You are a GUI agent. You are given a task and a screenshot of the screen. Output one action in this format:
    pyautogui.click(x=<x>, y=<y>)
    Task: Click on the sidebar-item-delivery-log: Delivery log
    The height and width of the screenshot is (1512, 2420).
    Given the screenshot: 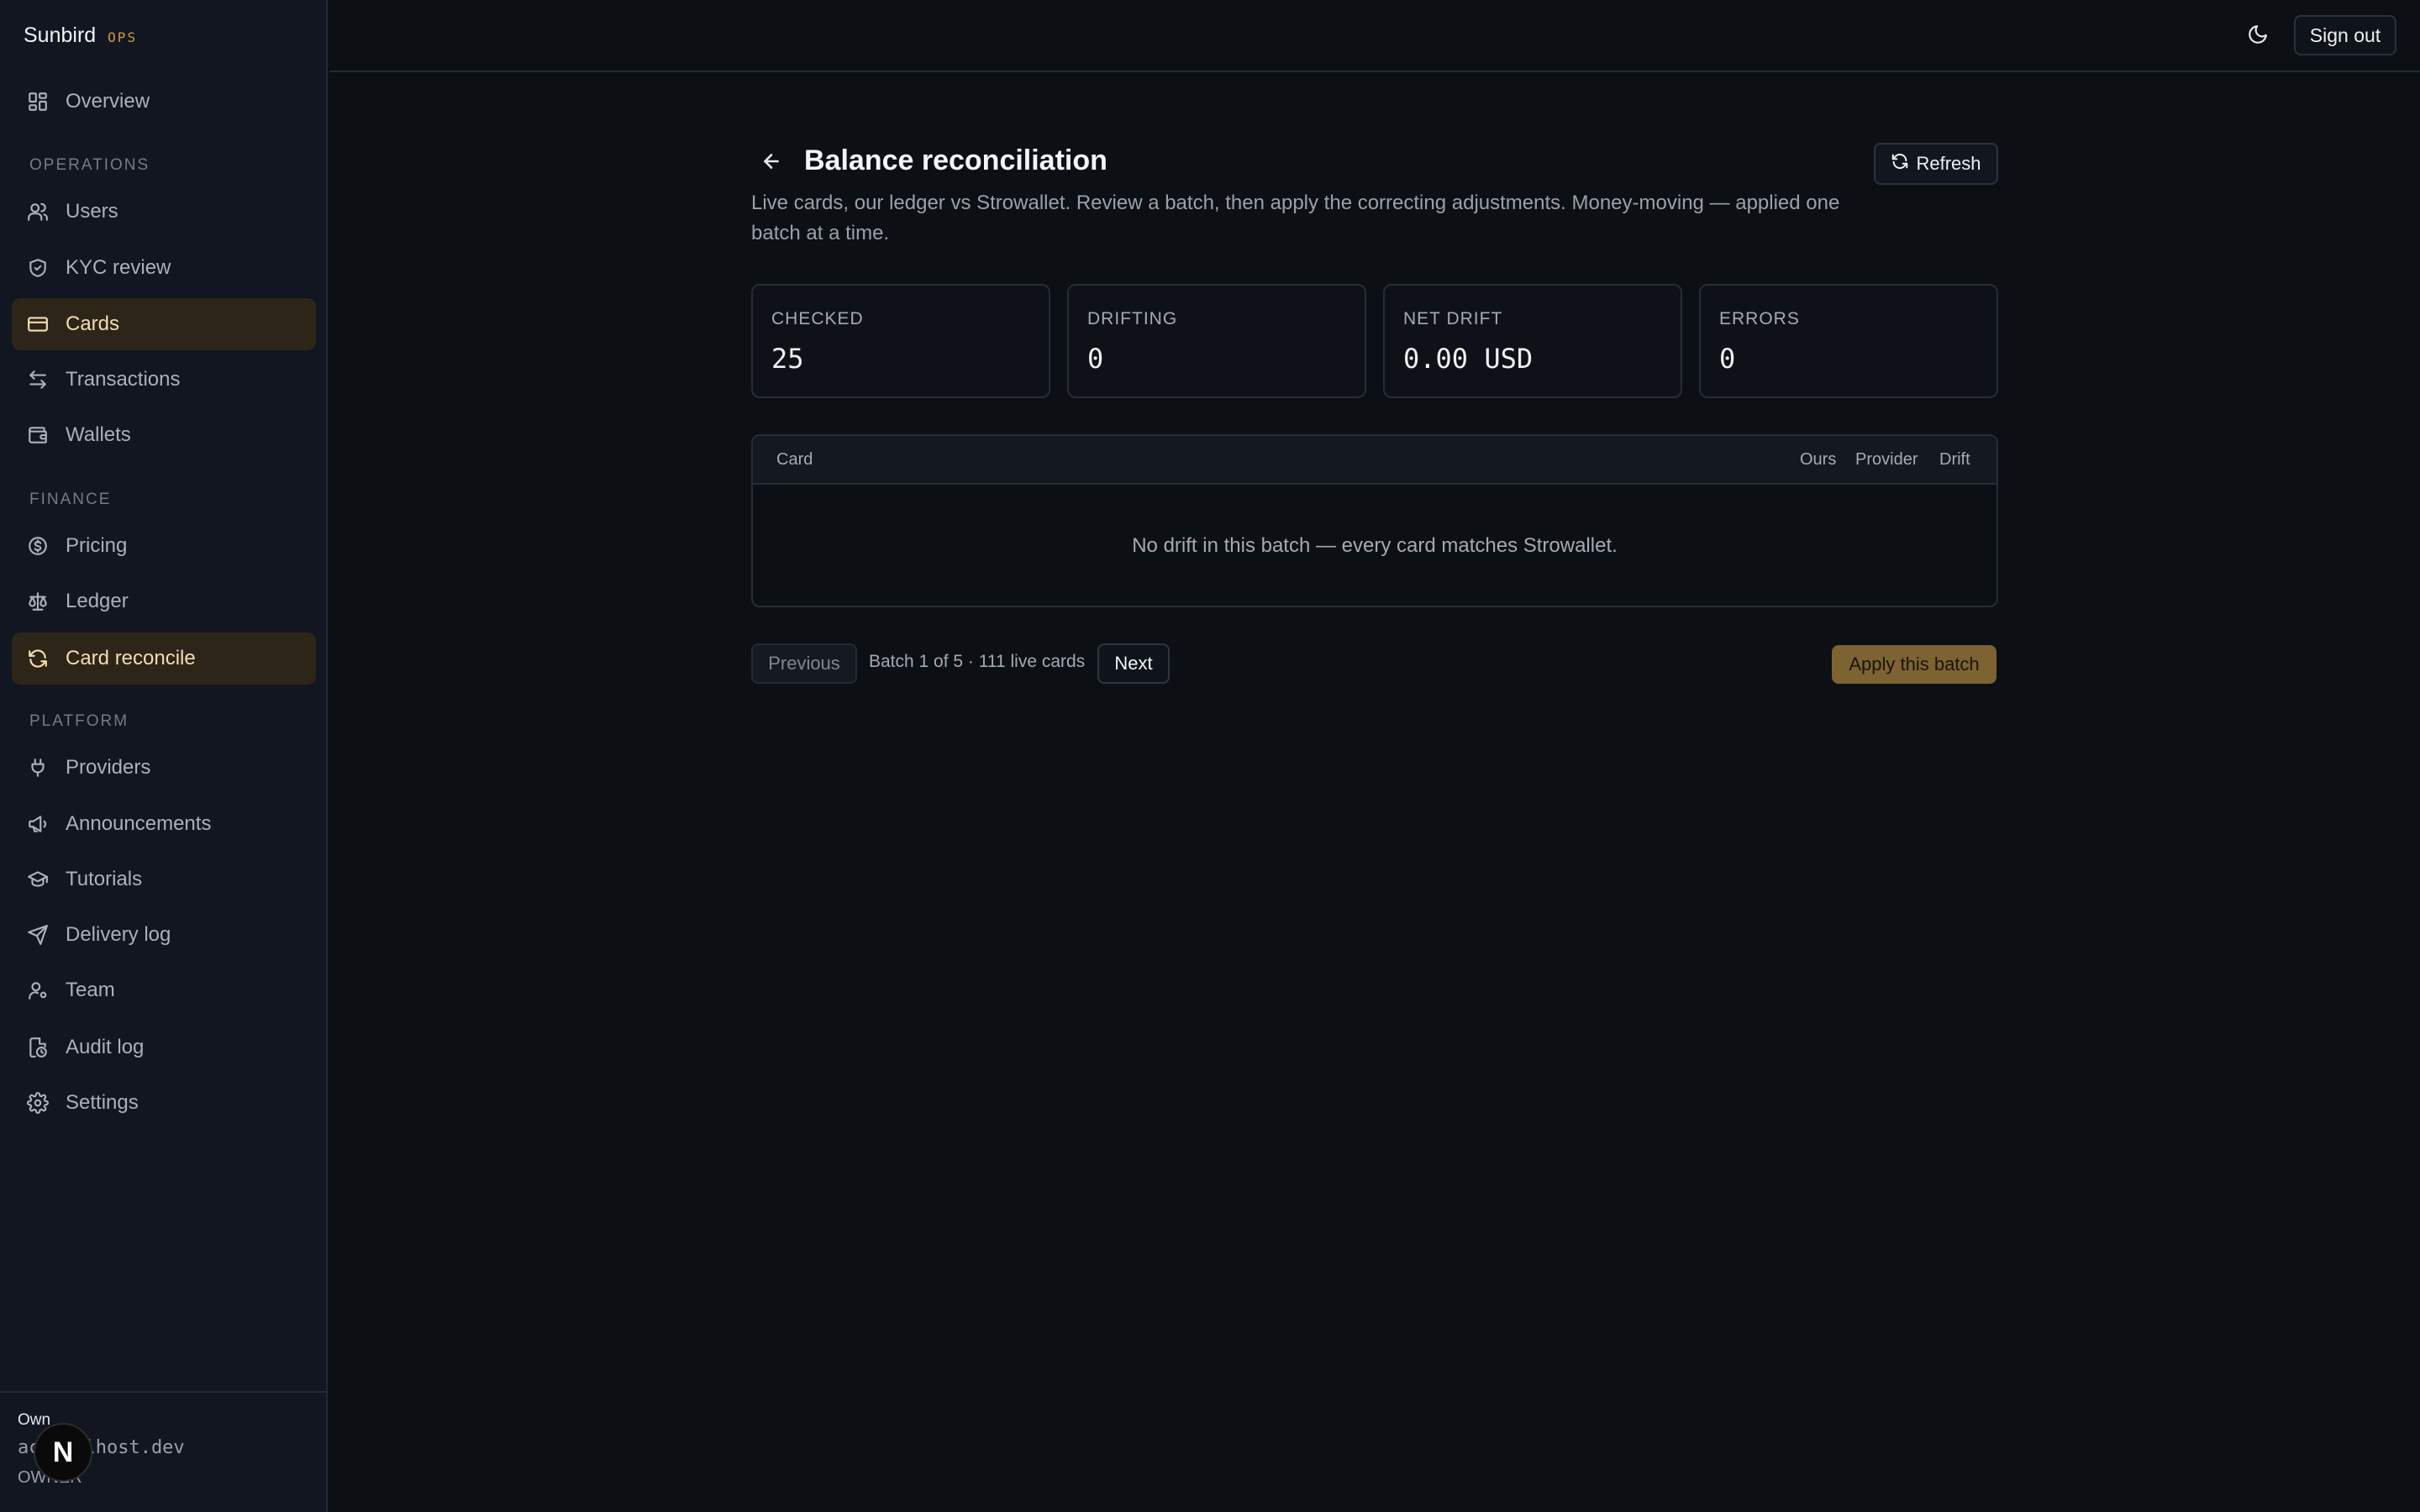 What is the action you would take?
    pyautogui.click(x=164, y=935)
    